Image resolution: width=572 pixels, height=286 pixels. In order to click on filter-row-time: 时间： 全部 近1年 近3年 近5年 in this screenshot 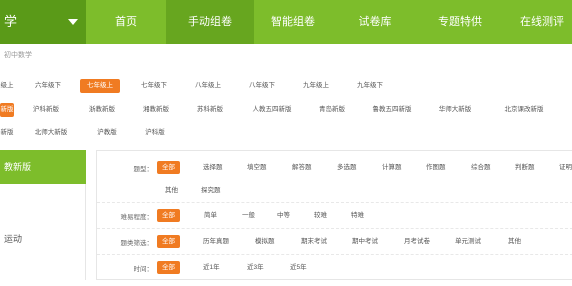, I will do `click(334, 268)`.